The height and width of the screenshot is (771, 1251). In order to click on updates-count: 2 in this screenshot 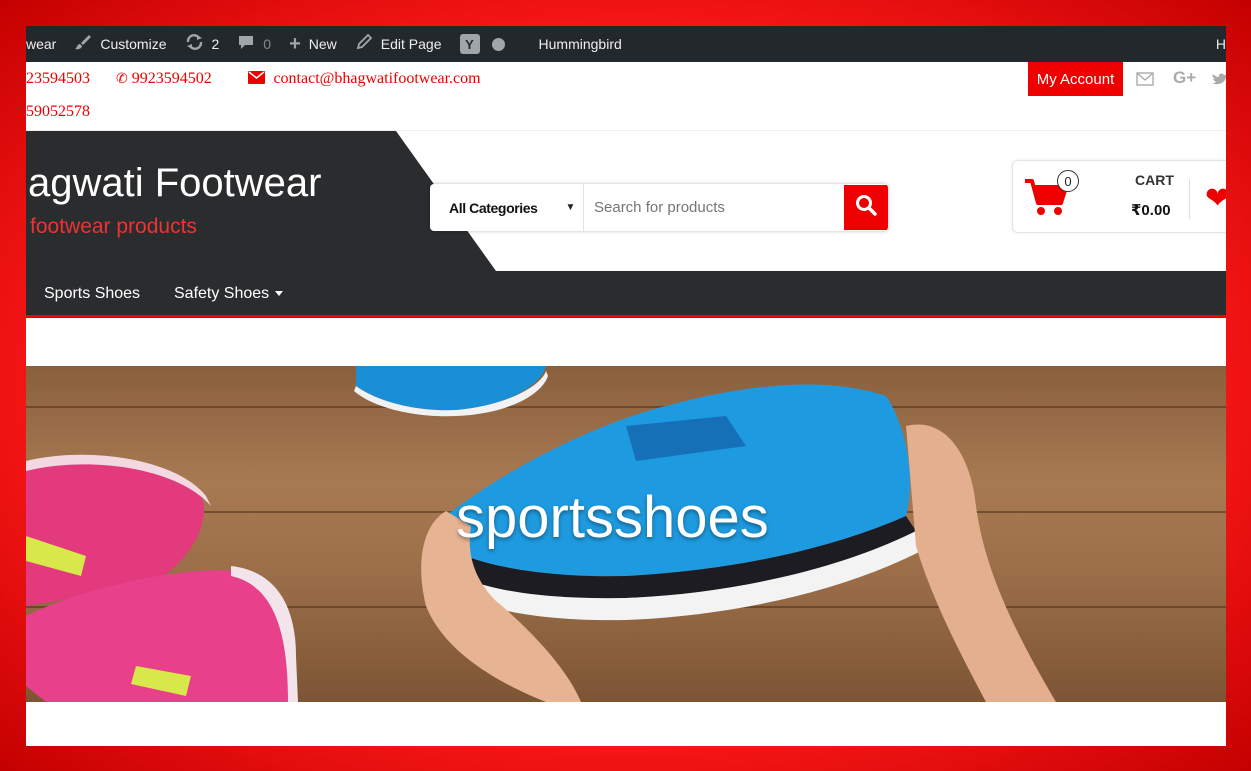, I will do `click(215, 44)`.